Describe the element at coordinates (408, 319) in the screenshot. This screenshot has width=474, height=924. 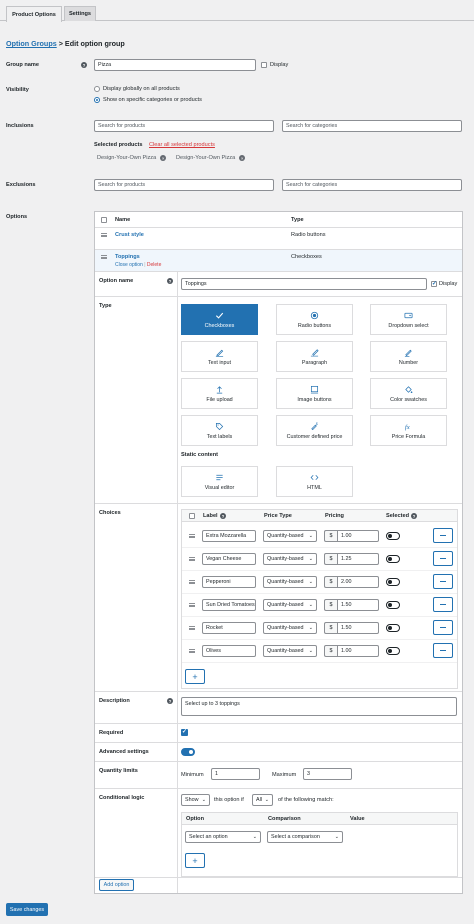
I see `type-dropdown-select: Dropdown select` at that location.